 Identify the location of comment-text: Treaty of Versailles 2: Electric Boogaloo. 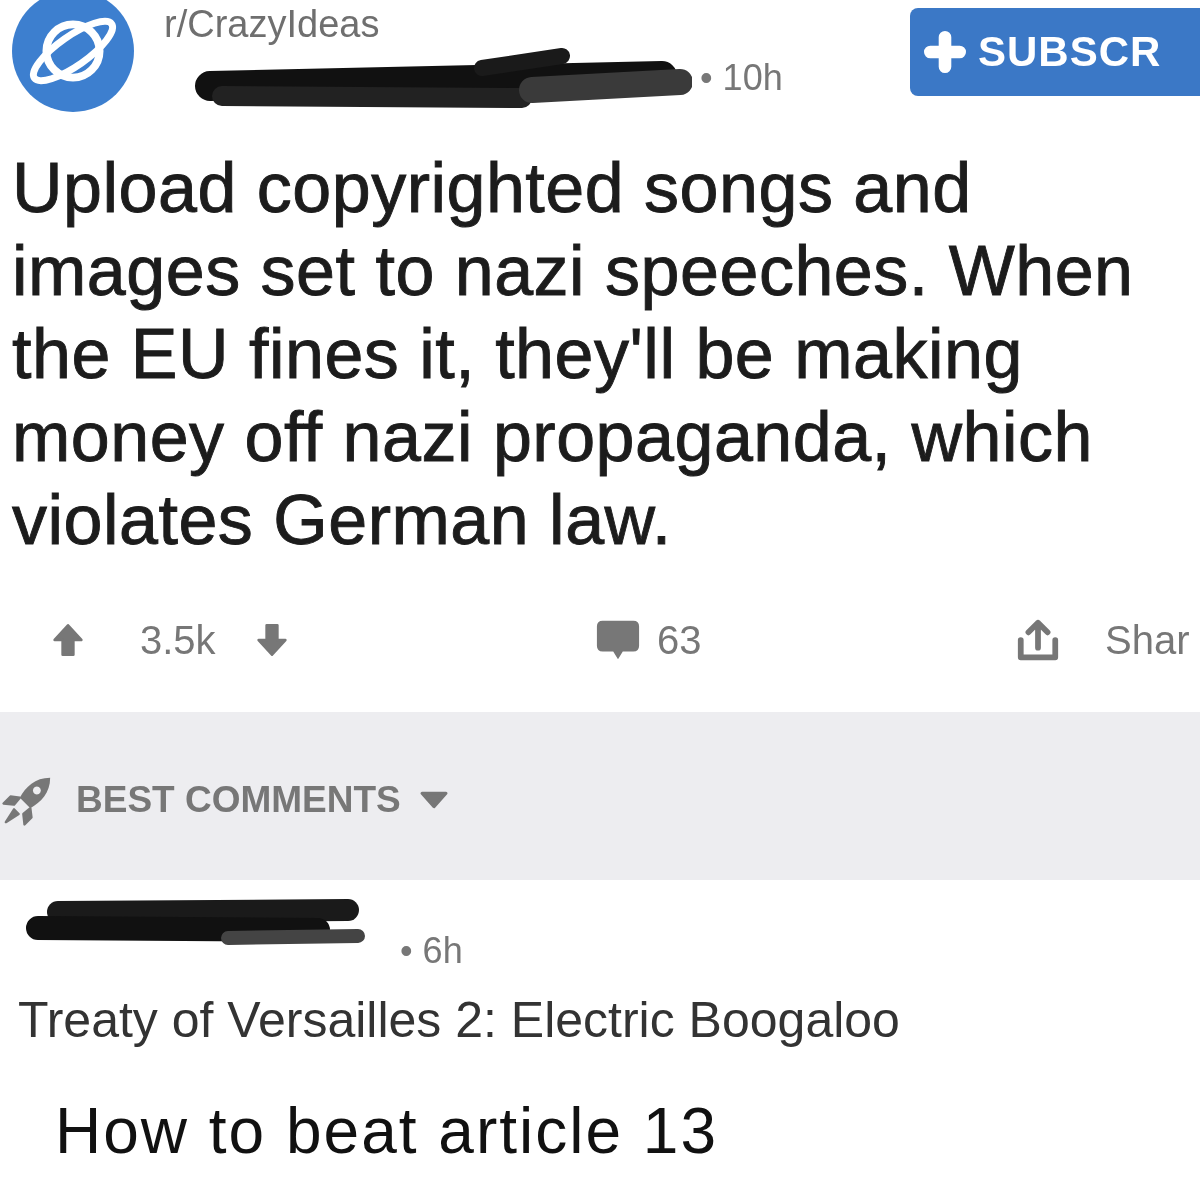
(459, 1020).